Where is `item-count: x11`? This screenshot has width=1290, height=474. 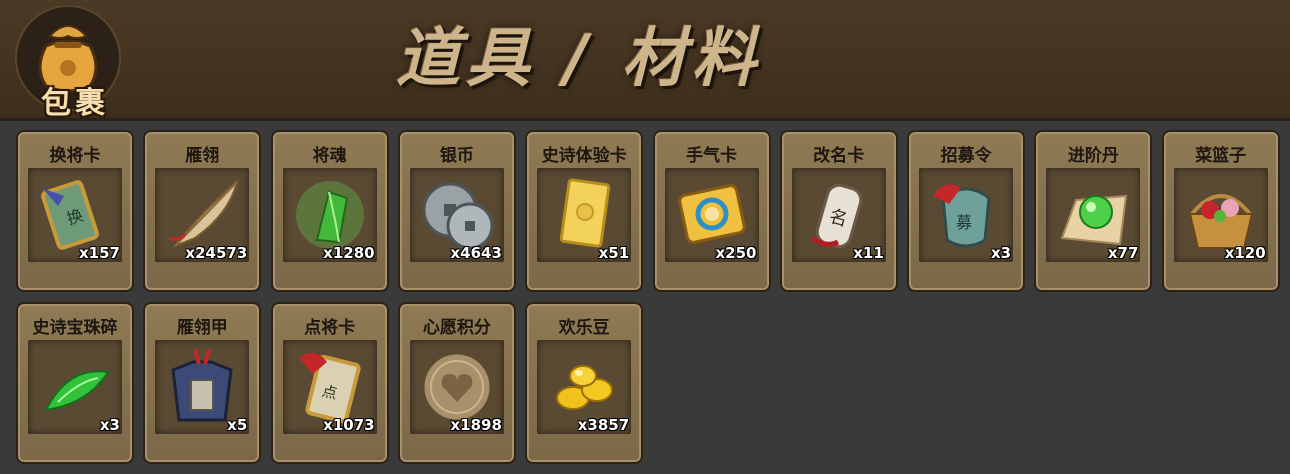 item-count: x11 is located at coordinates (868, 253).